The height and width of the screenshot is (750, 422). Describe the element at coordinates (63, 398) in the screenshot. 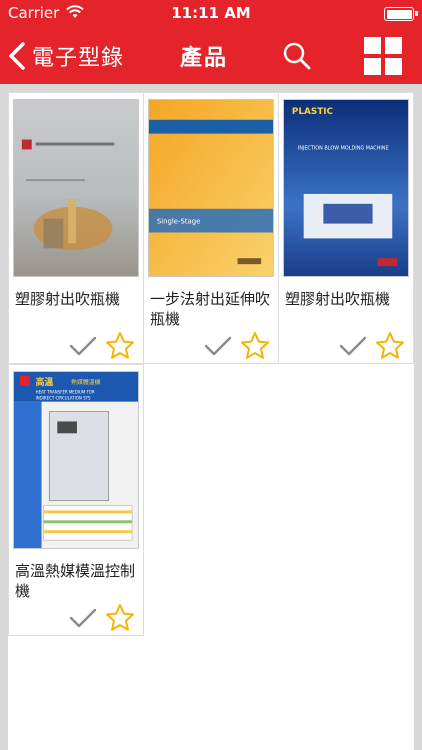

I see `cover-subtitle-en: INDIRECT CIRCULATION SYS` at that location.